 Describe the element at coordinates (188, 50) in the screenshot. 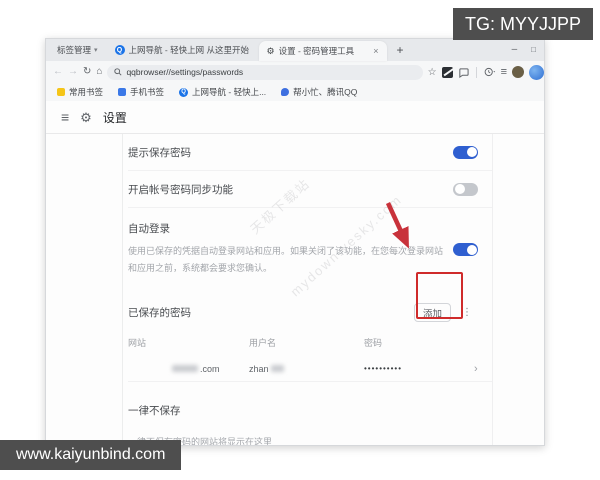

I see `tab-label: 上网导航 - 轻快上网 从这里开始` at that location.